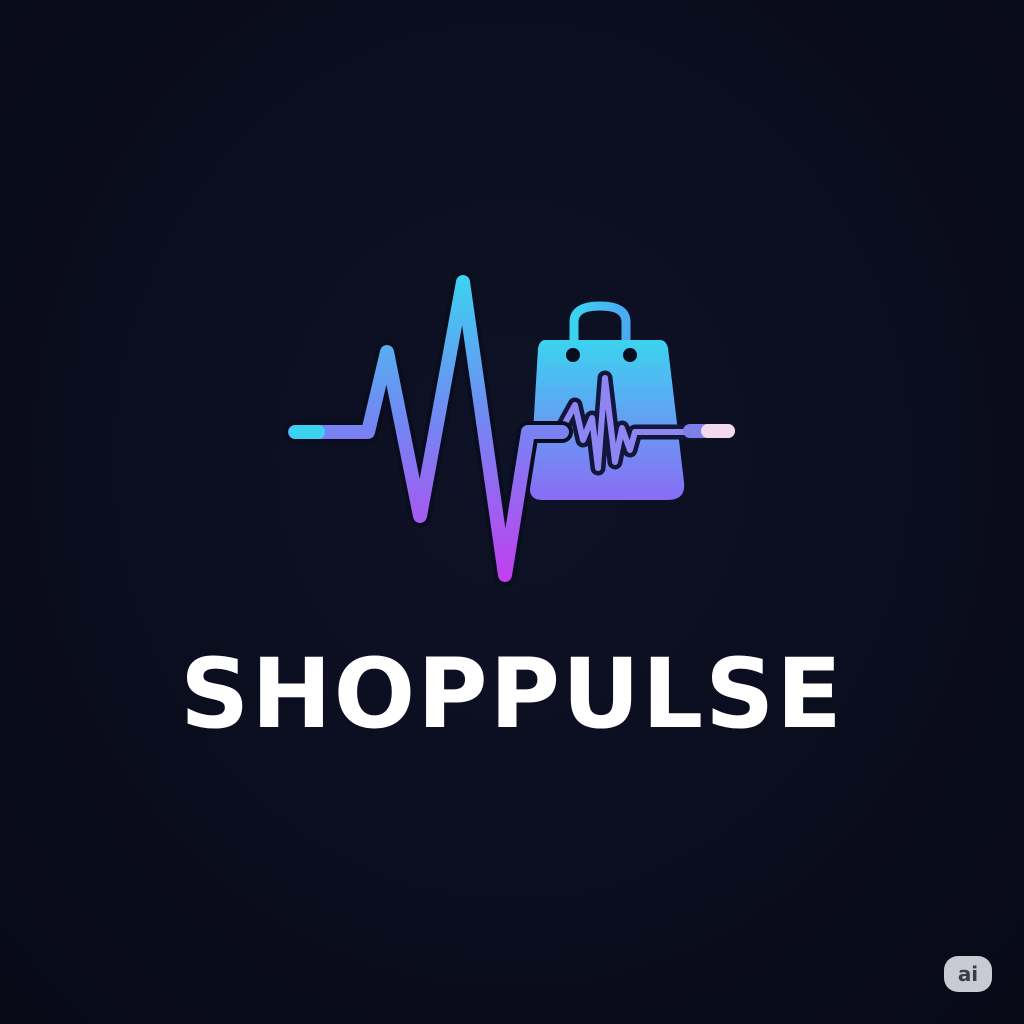  Describe the element at coordinates (618, 400) in the screenshot. I see `shopping-bag-icon` at that location.